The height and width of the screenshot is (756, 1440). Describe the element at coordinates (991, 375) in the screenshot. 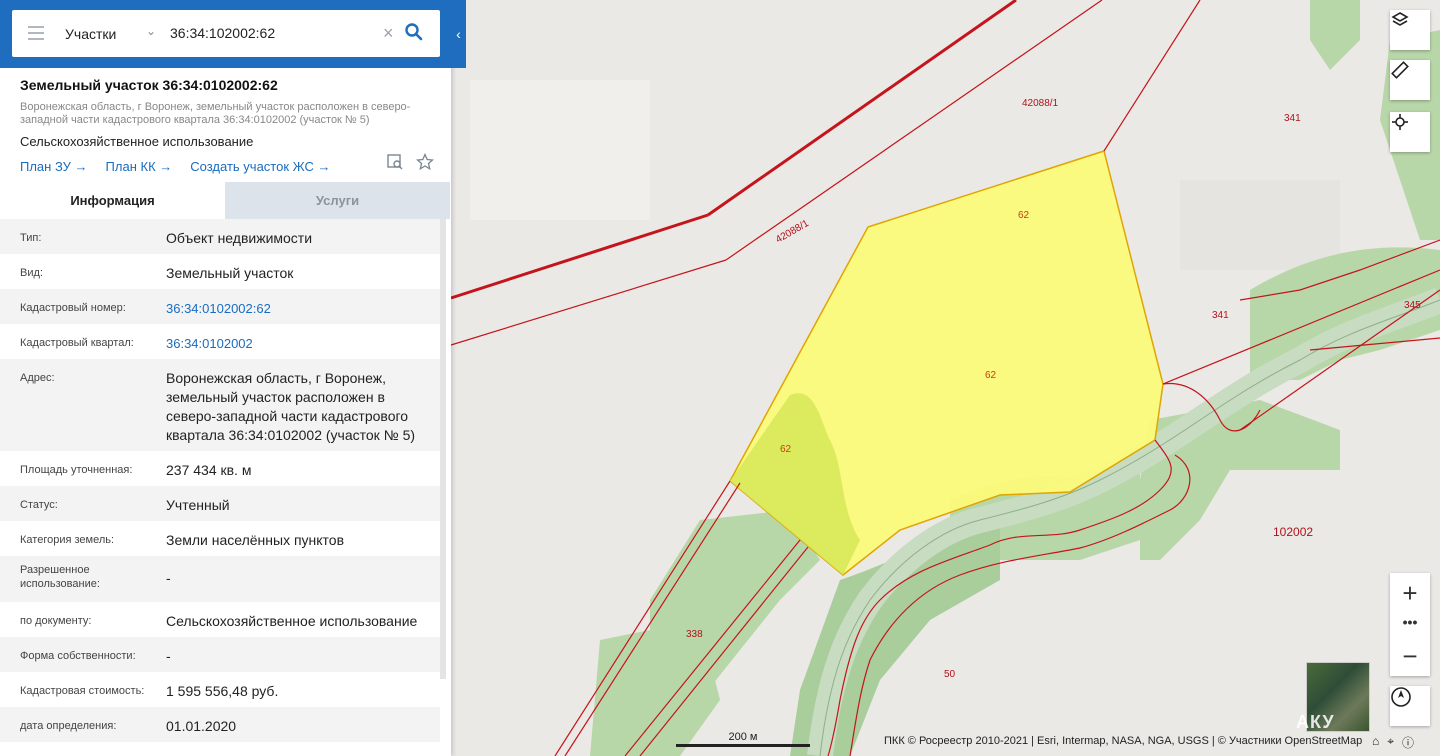

I see `map-label-62-center: 62` at that location.